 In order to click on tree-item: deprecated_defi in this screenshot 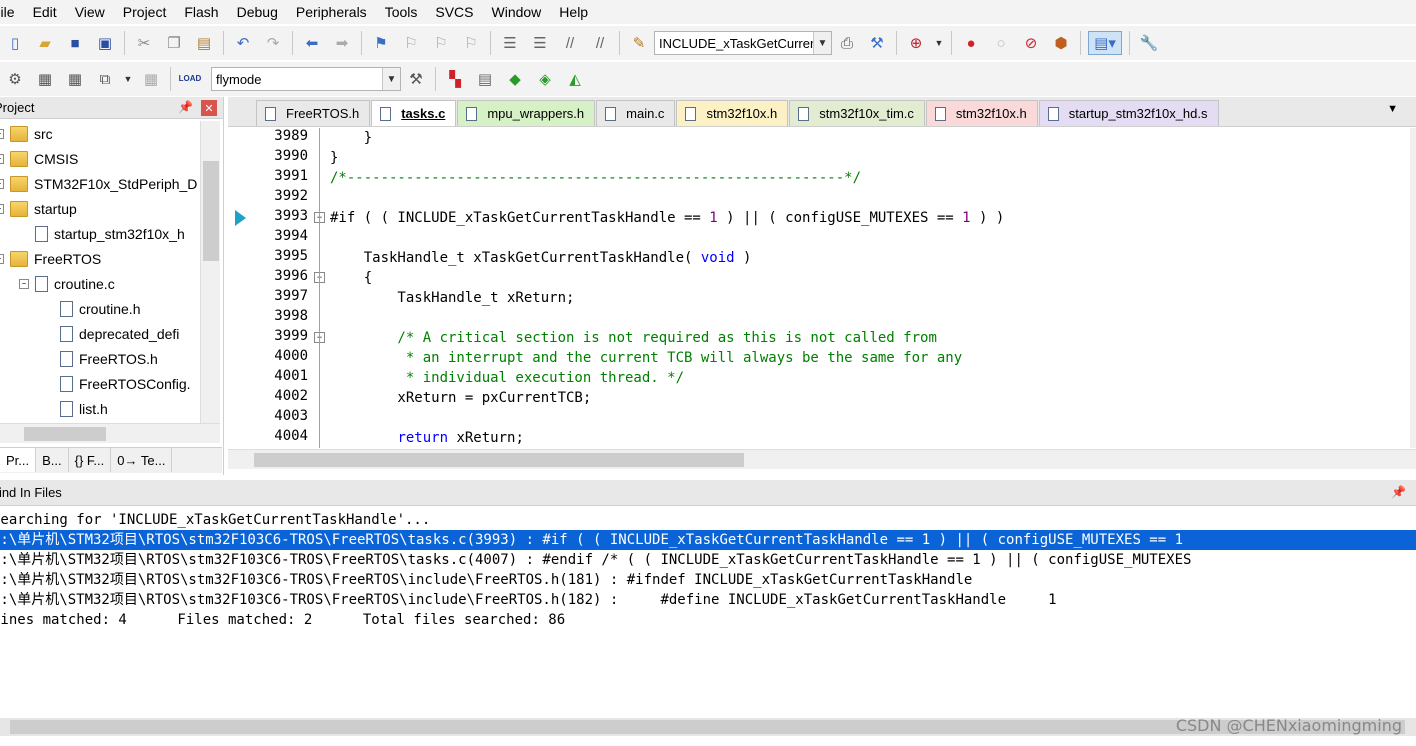, I will do `click(111, 333)`.